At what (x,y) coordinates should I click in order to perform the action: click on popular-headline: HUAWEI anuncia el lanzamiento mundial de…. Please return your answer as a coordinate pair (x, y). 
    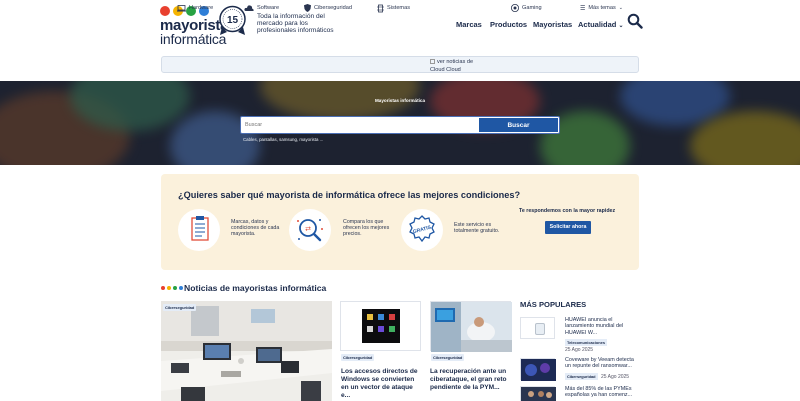
    Looking at the image, I should click on (601, 326).